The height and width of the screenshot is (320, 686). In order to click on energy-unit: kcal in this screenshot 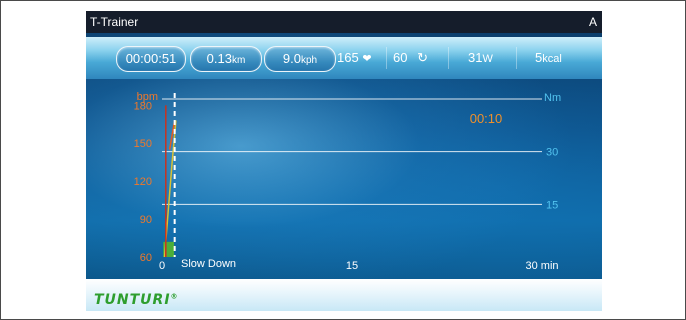, I will do `click(552, 59)`.